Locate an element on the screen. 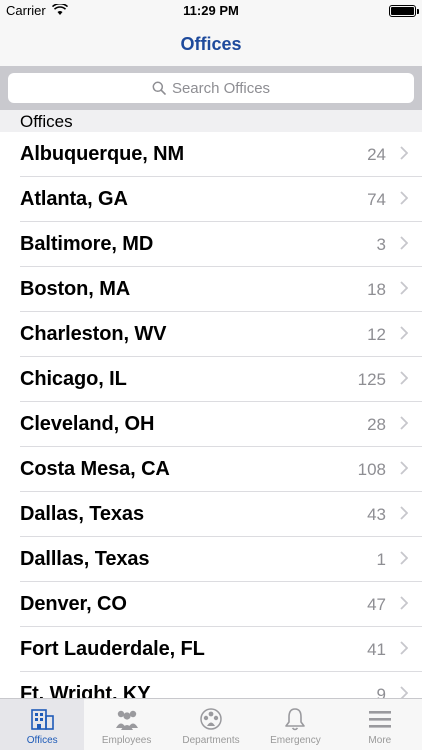 This screenshot has width=422, height=750. employee-count: 3 is located at coordinates (381, 244).